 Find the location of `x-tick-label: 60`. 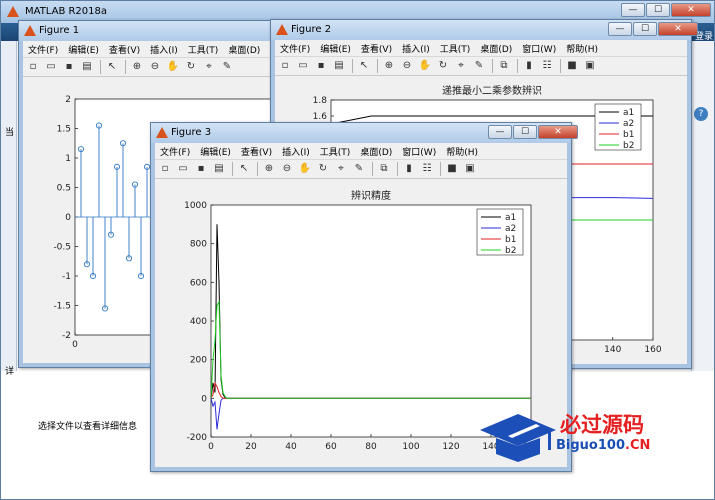

x-tick-label: 60 is located at coordinates (331, 447).